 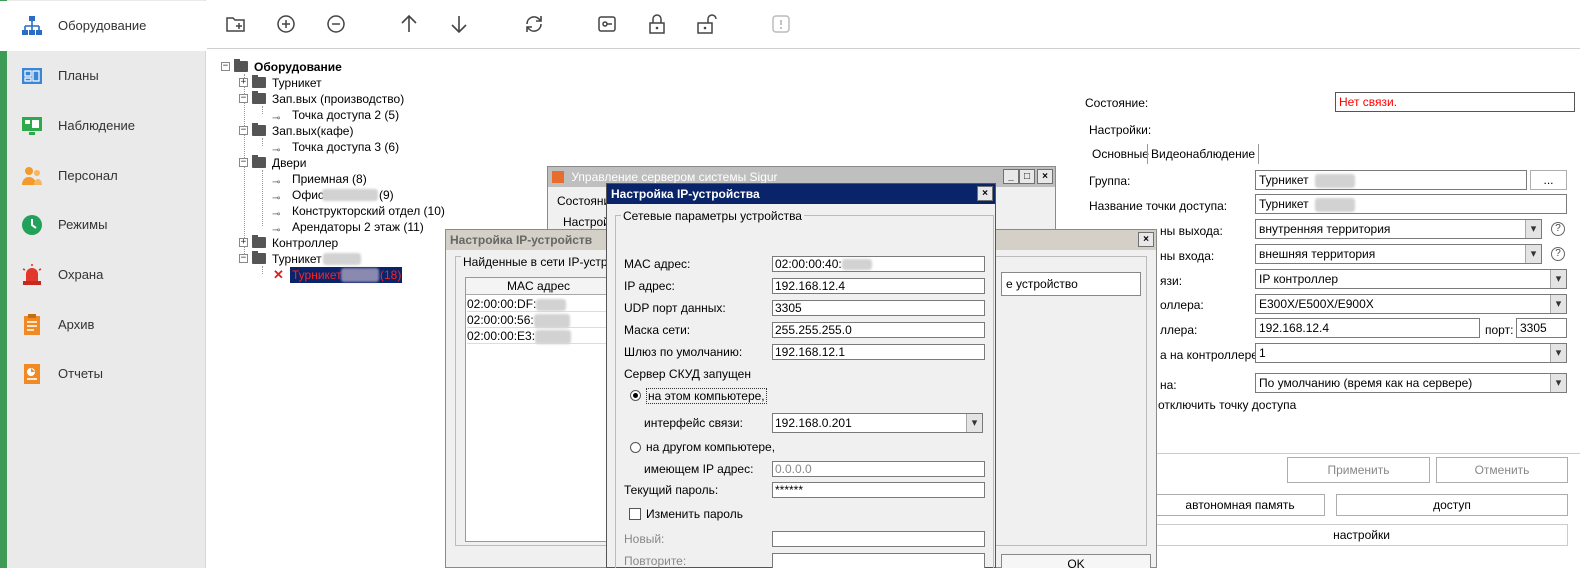 I want to click on table-row: 02:00:00:E3:, so click(x=538, y=336).